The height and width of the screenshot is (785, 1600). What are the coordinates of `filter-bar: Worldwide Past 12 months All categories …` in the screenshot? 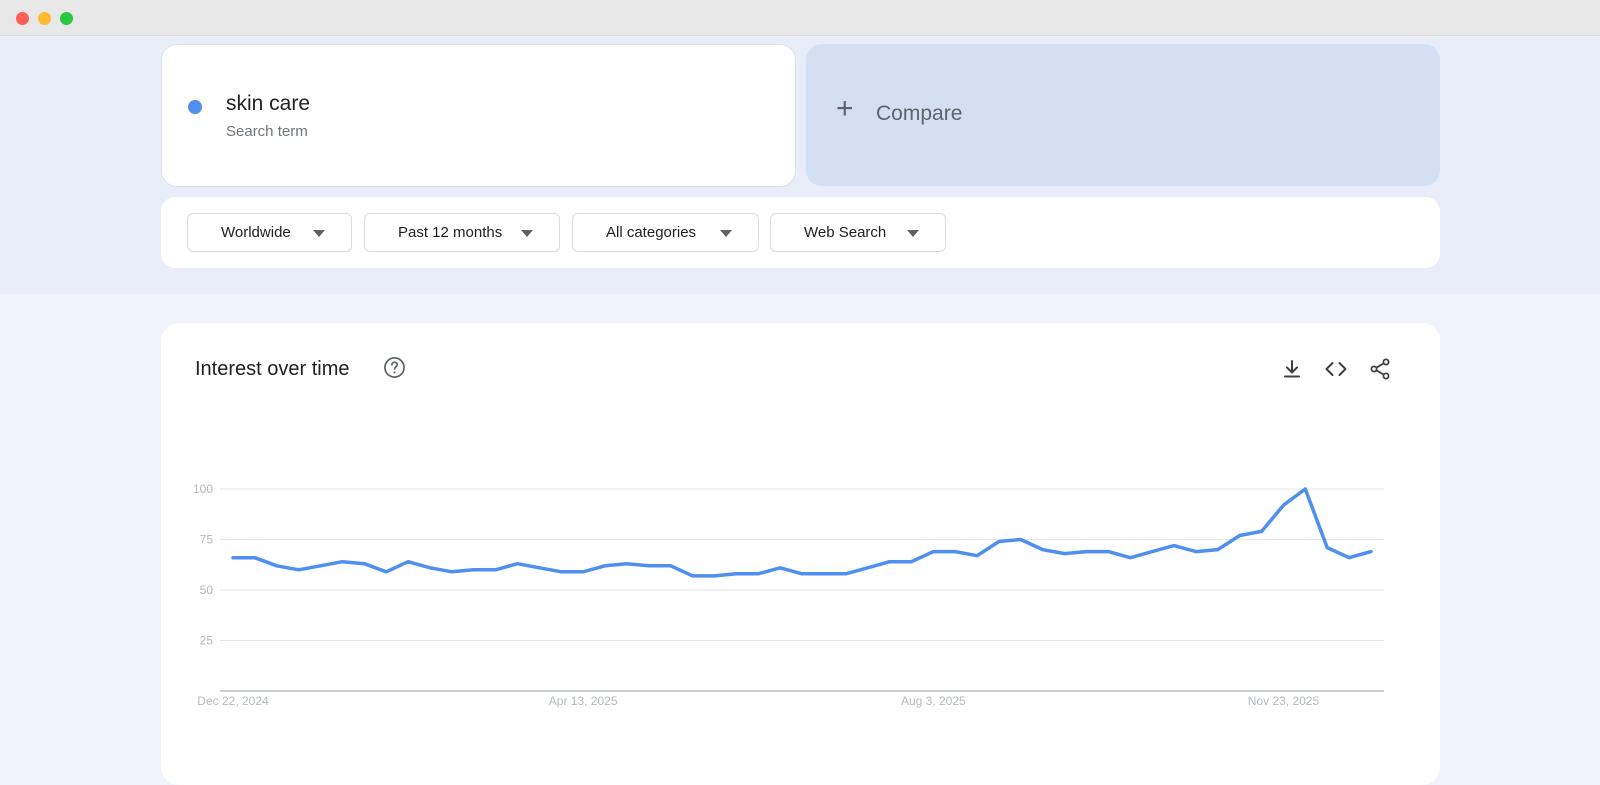 It's located at (800, 232).